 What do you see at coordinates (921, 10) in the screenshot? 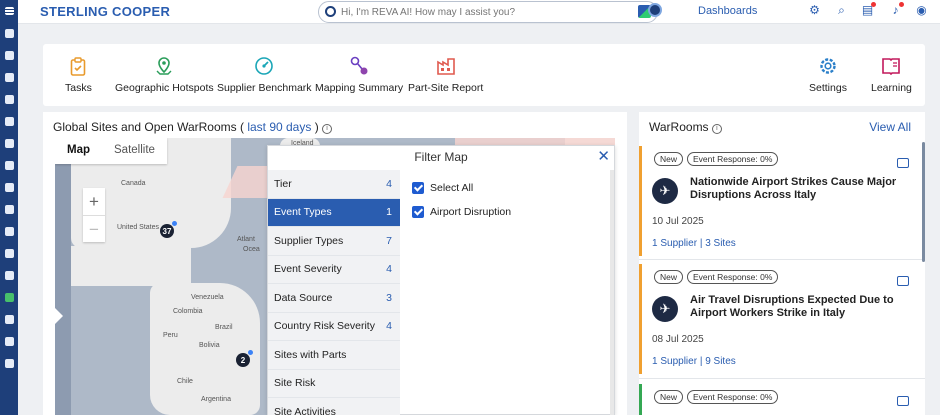
I see `user-icon: ◉` at bounding box center [921, 10].